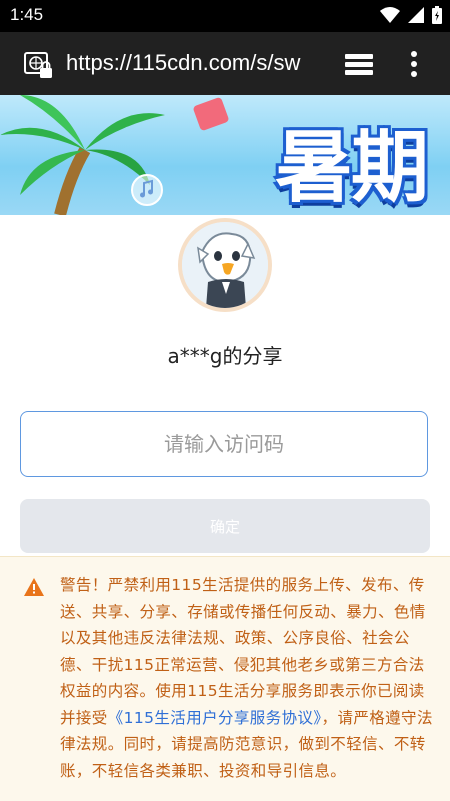  What do you see at coordinates (147, 190) in the screenshot?
I see `music-note-icon` at bounding box center [147, 190].